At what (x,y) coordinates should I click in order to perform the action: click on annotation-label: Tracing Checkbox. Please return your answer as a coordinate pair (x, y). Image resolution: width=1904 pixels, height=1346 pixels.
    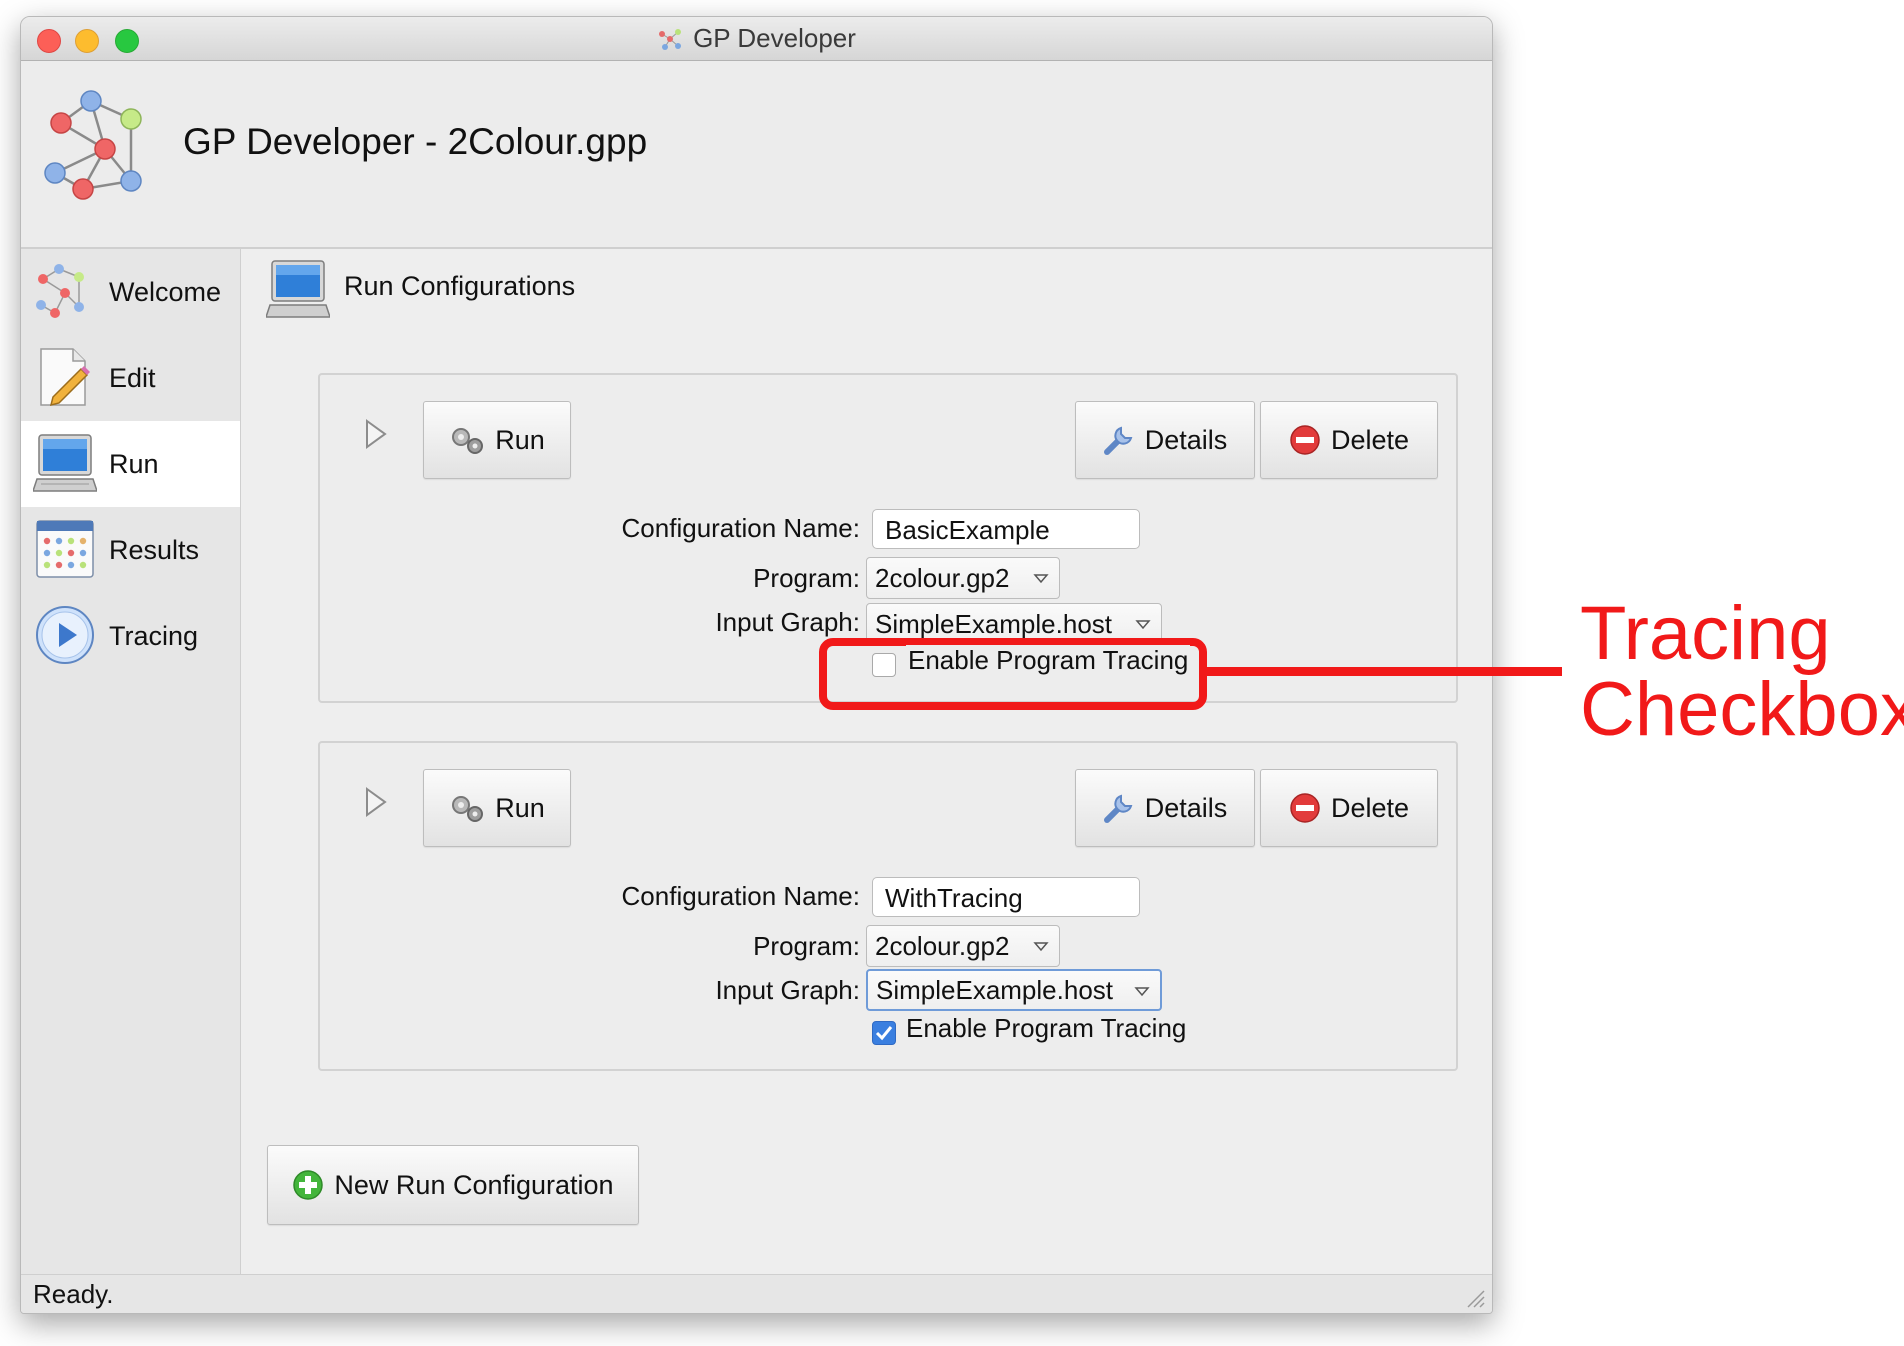
    Looking at the image, I should click on (1742, 672).